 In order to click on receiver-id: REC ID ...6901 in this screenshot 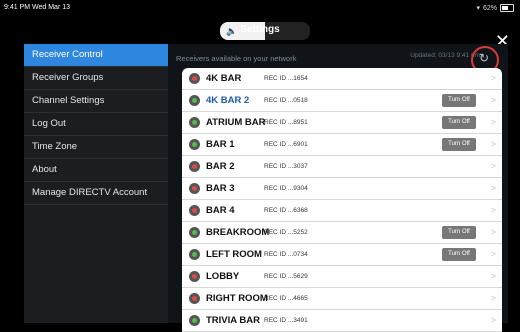, I will do `click(286, 144)`.